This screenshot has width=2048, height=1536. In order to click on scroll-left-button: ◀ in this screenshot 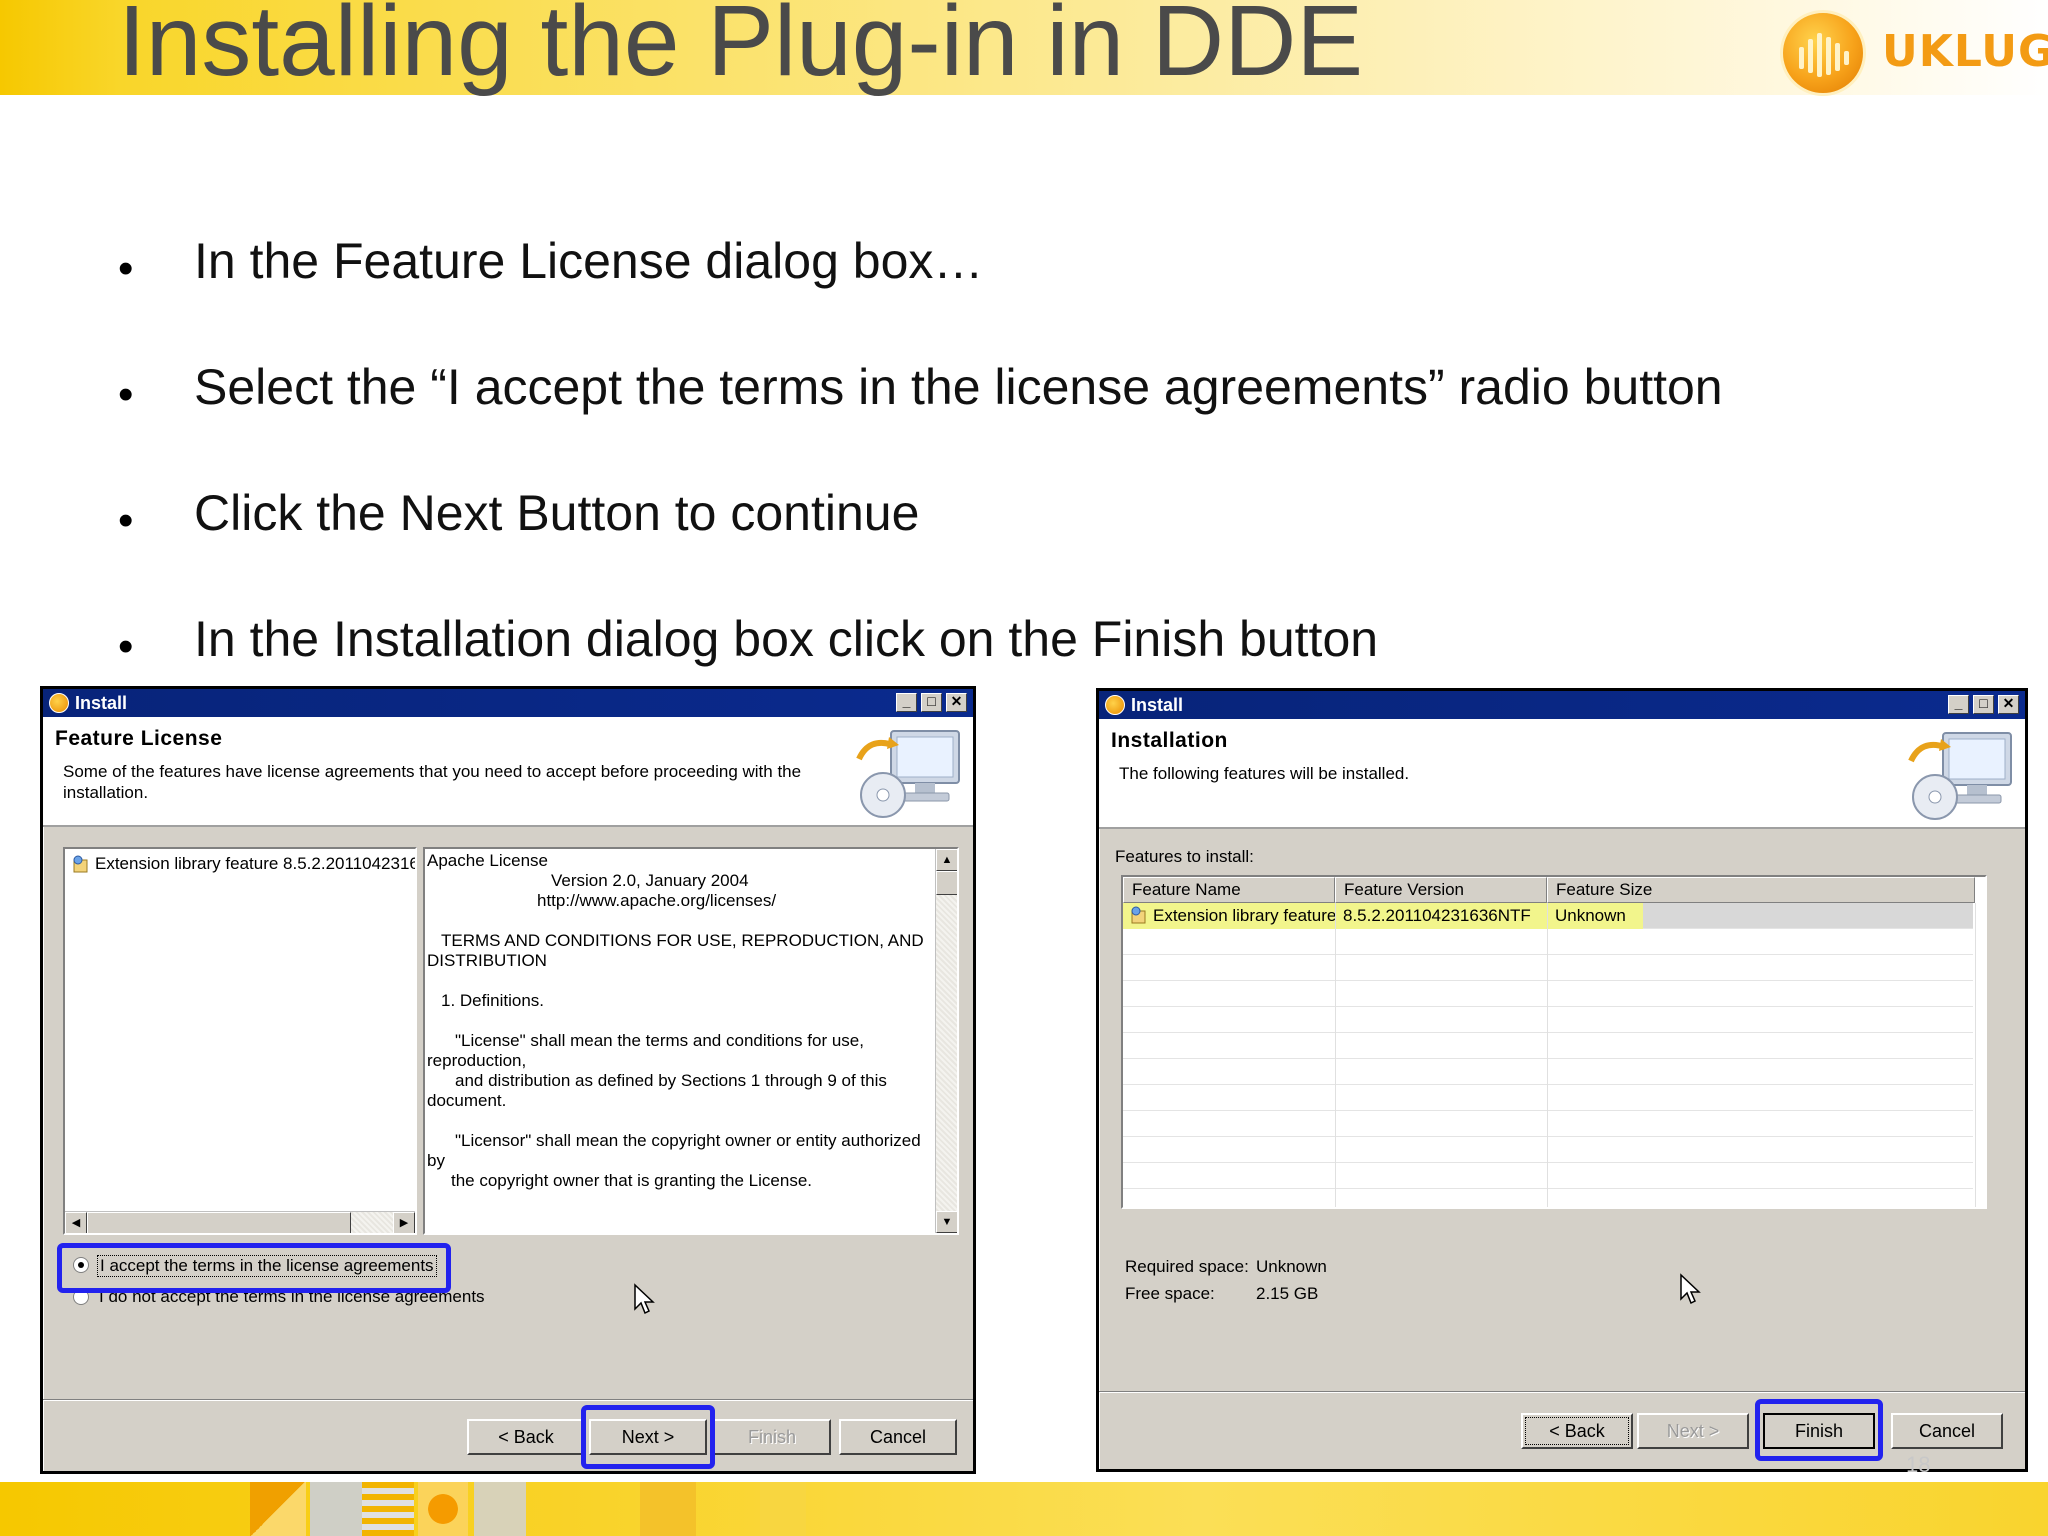, I will do `click(76, 1222)`.